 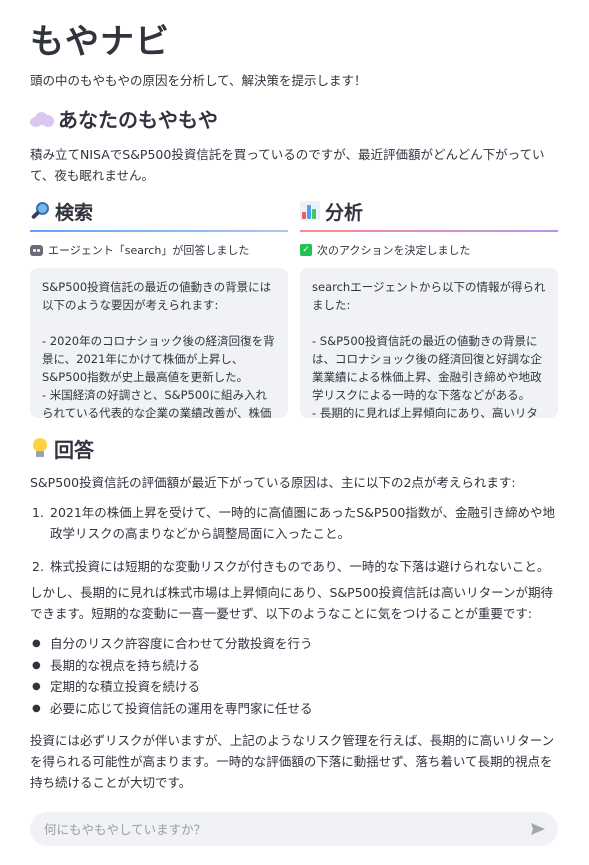 I want to click on search-heading: 検索, so click(x=159, y=211).